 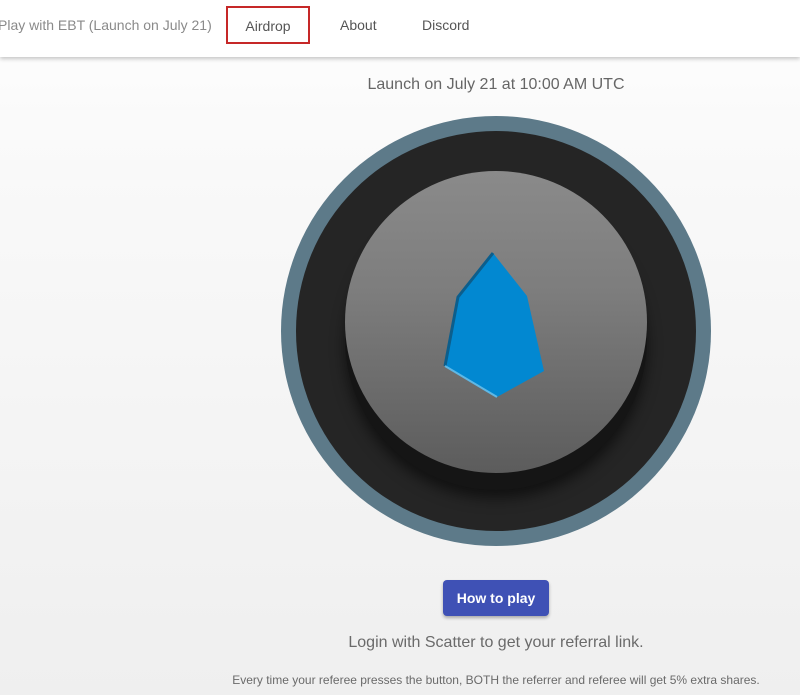 I want to click on nav-airdrop-link: Airdrop, so click(x=268, y=25).